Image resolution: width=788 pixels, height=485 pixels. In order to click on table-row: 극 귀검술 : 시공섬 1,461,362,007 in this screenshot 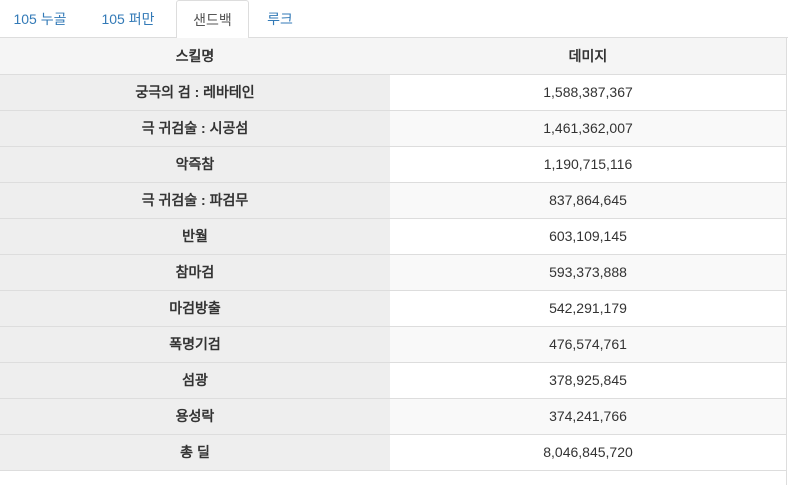, I will do `click(393, 127)`.